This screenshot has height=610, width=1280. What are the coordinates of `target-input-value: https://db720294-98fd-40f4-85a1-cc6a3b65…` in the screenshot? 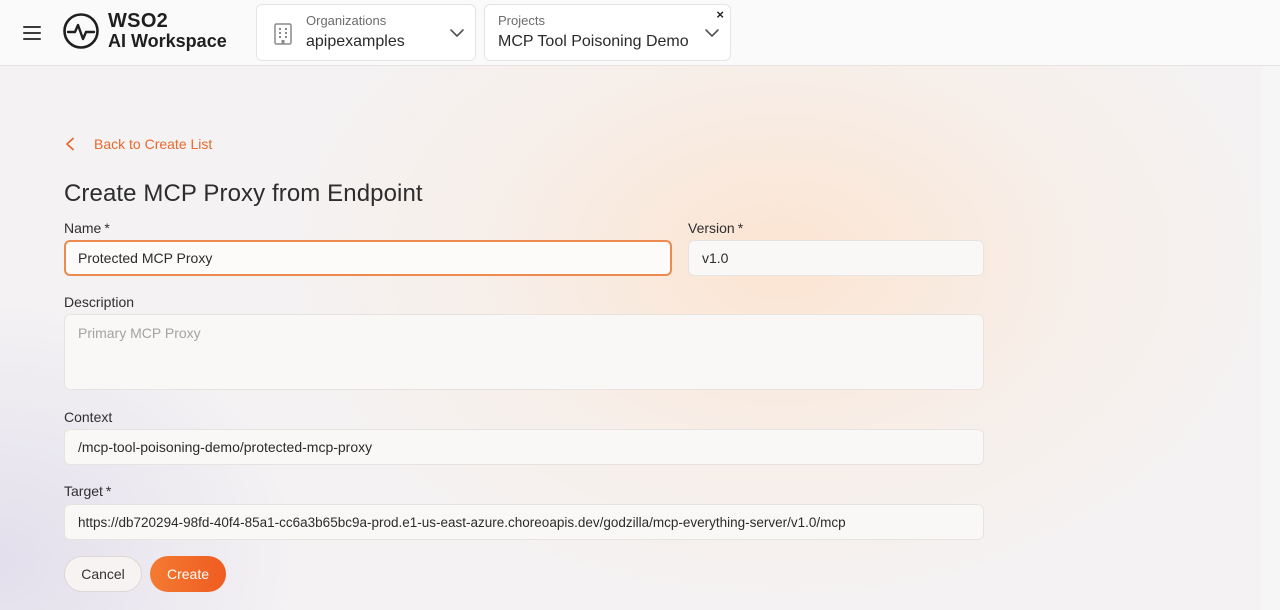 It's located at (462, 522).